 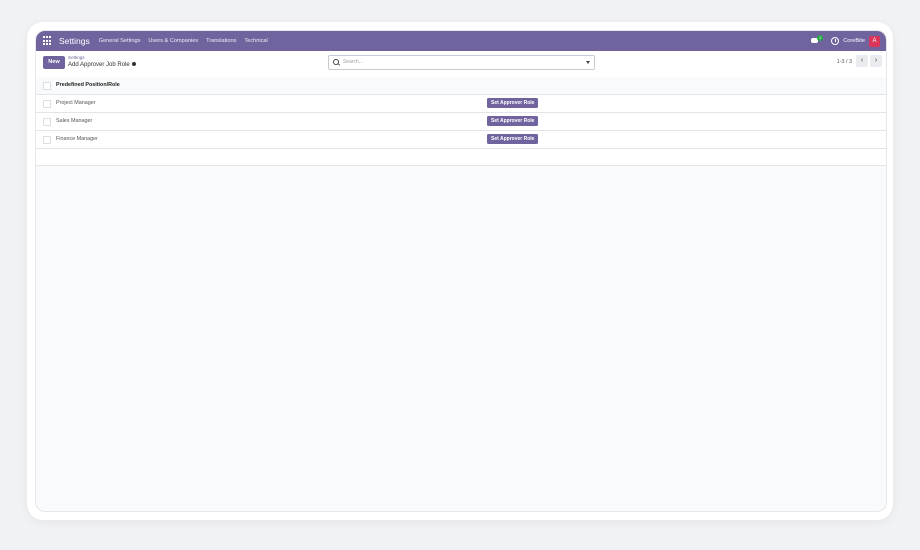 I want to click on table-row: Sales Manager Set Approver Role, so click(x=461, y=122).